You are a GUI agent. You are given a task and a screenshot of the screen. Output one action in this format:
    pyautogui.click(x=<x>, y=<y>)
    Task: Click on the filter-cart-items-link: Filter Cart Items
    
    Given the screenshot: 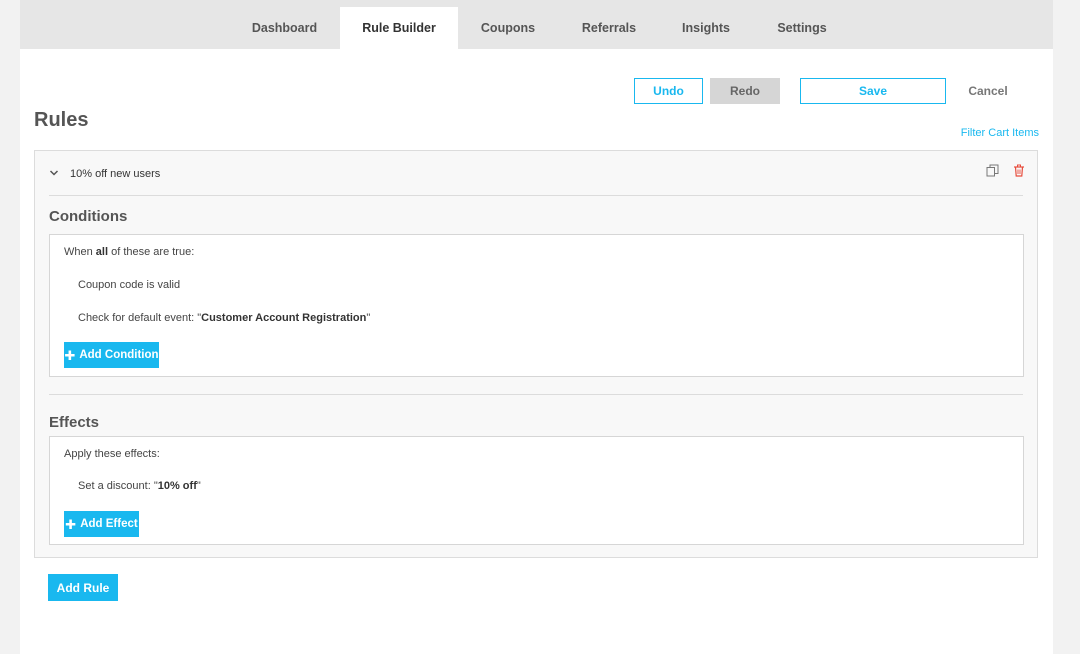 What is the action you would take?
    pyautogui.click(x=1000, y=133)
    